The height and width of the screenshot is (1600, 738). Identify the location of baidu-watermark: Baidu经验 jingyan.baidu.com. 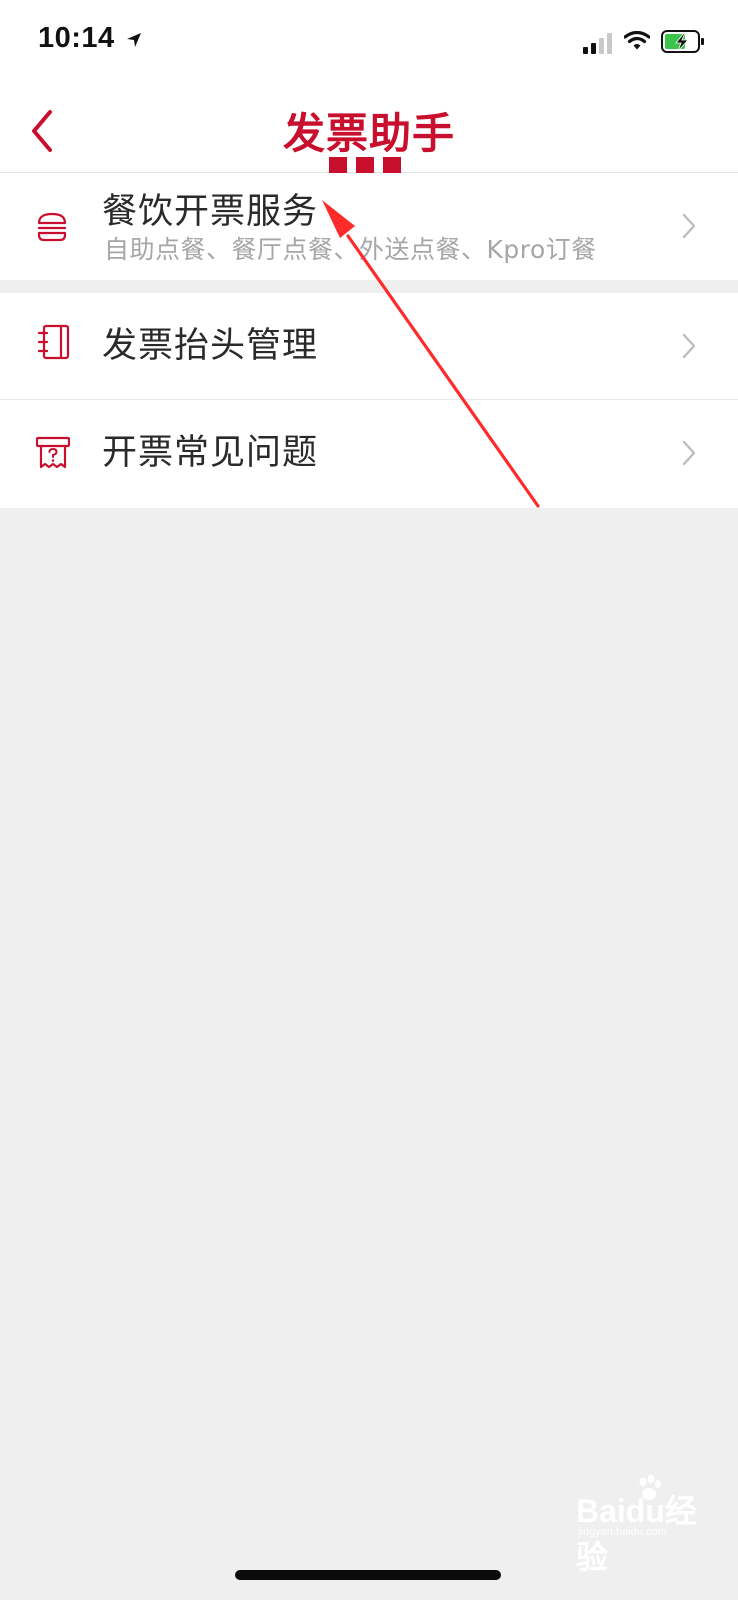
(630, 1524).